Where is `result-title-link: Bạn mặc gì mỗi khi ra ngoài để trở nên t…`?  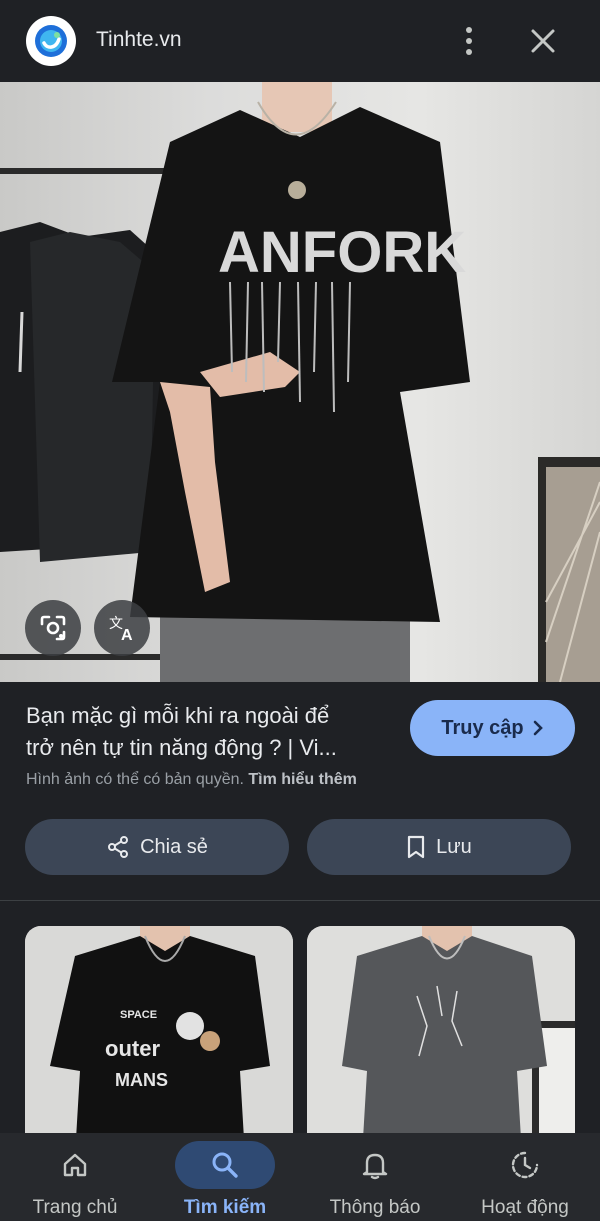
result-title-link: Bạn mặc gì mỗi khi ra ngoài để trở nên t… is located at coordinates (206, 732).